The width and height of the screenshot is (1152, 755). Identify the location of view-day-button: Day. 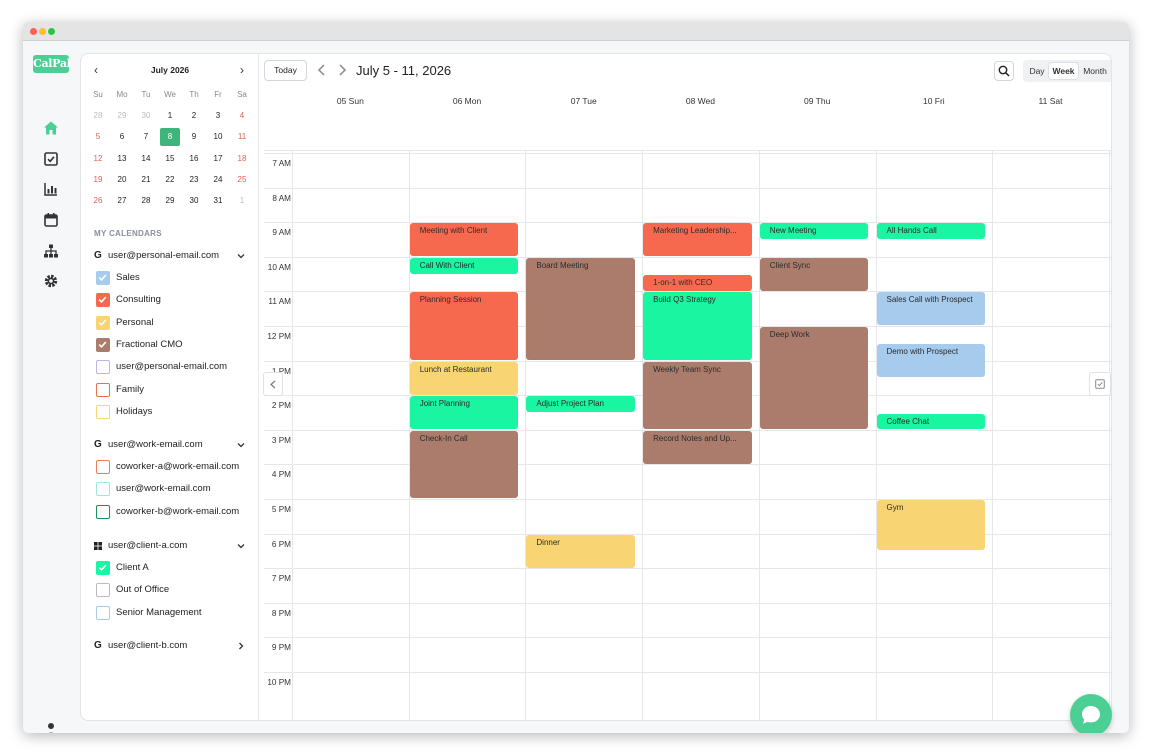
(1037, 71).